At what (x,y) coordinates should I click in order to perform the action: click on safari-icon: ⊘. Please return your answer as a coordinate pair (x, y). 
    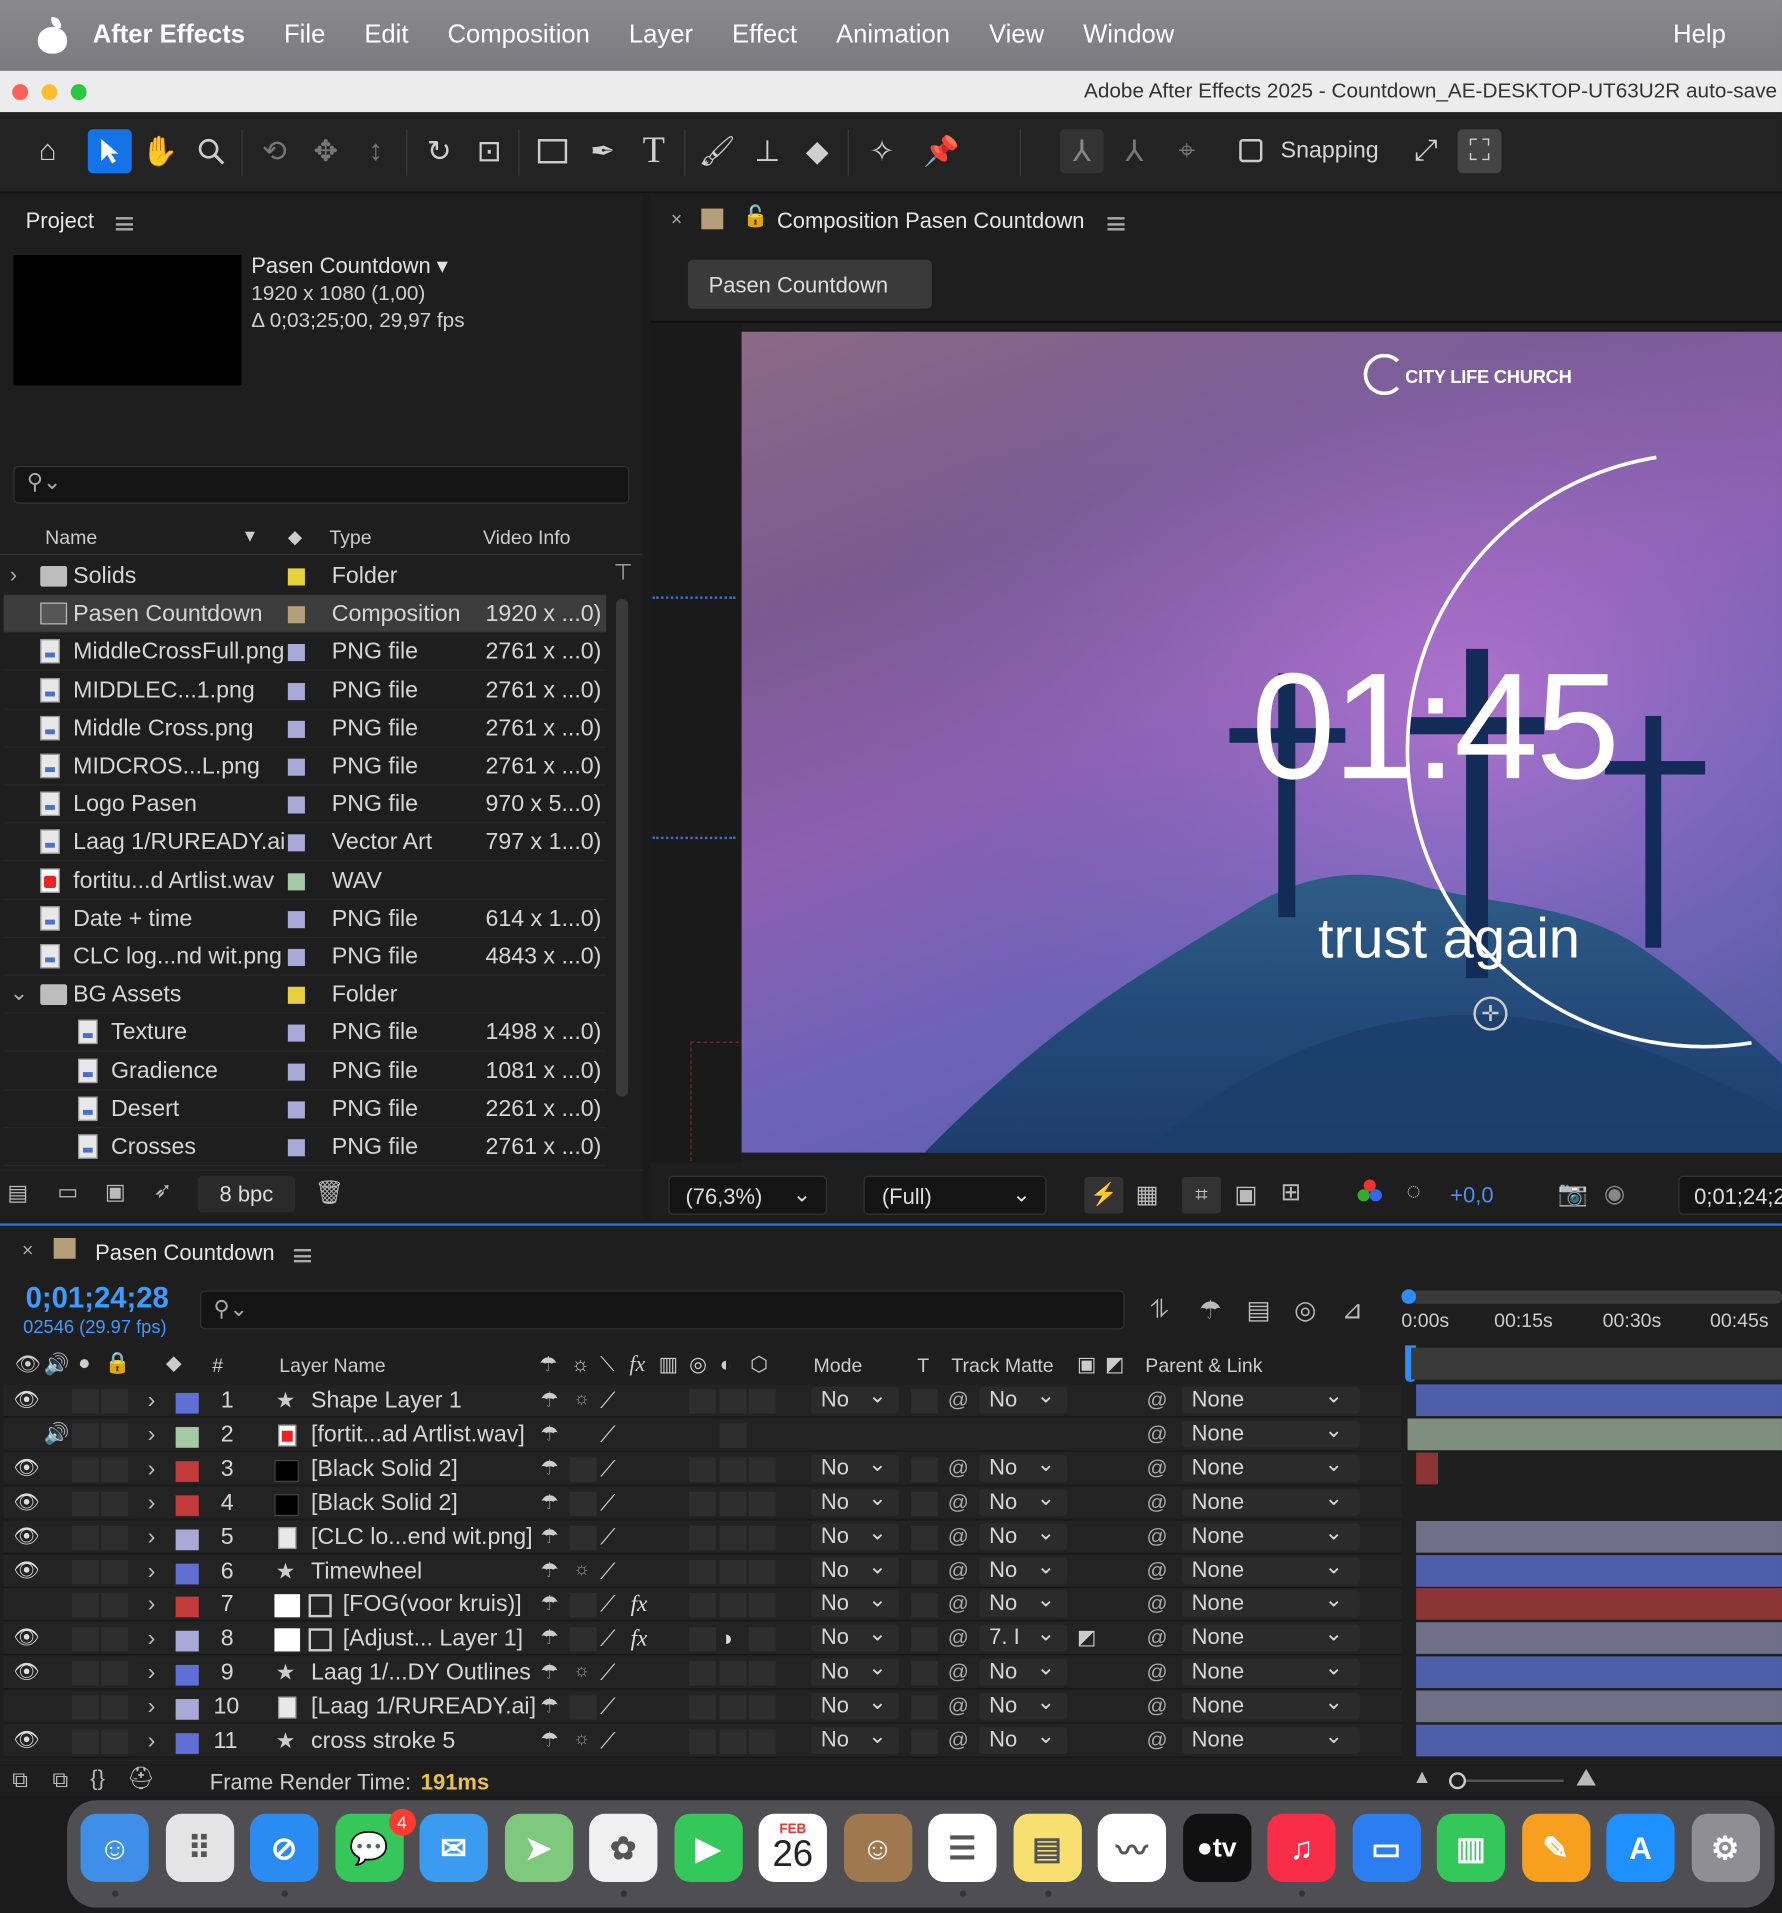
    Looking at the image, I should click on (284, 1847).